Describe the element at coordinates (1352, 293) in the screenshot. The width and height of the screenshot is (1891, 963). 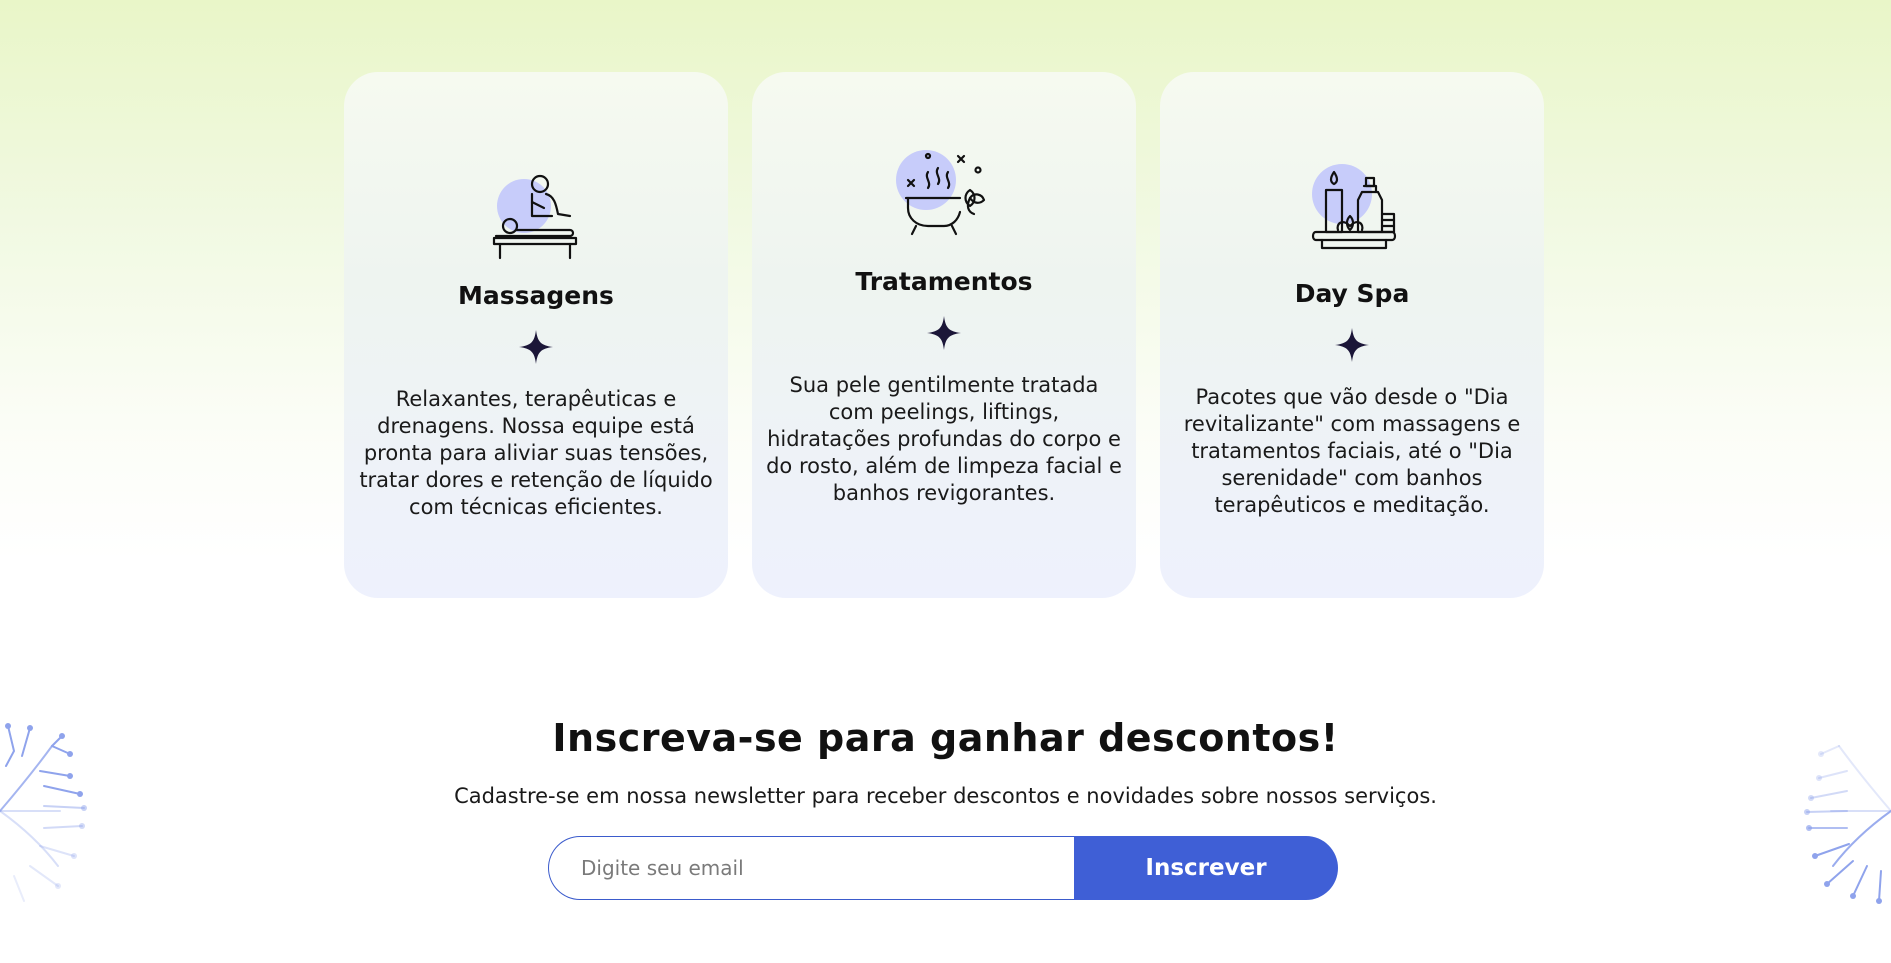
I see `service-title: Day Spa` at that location.